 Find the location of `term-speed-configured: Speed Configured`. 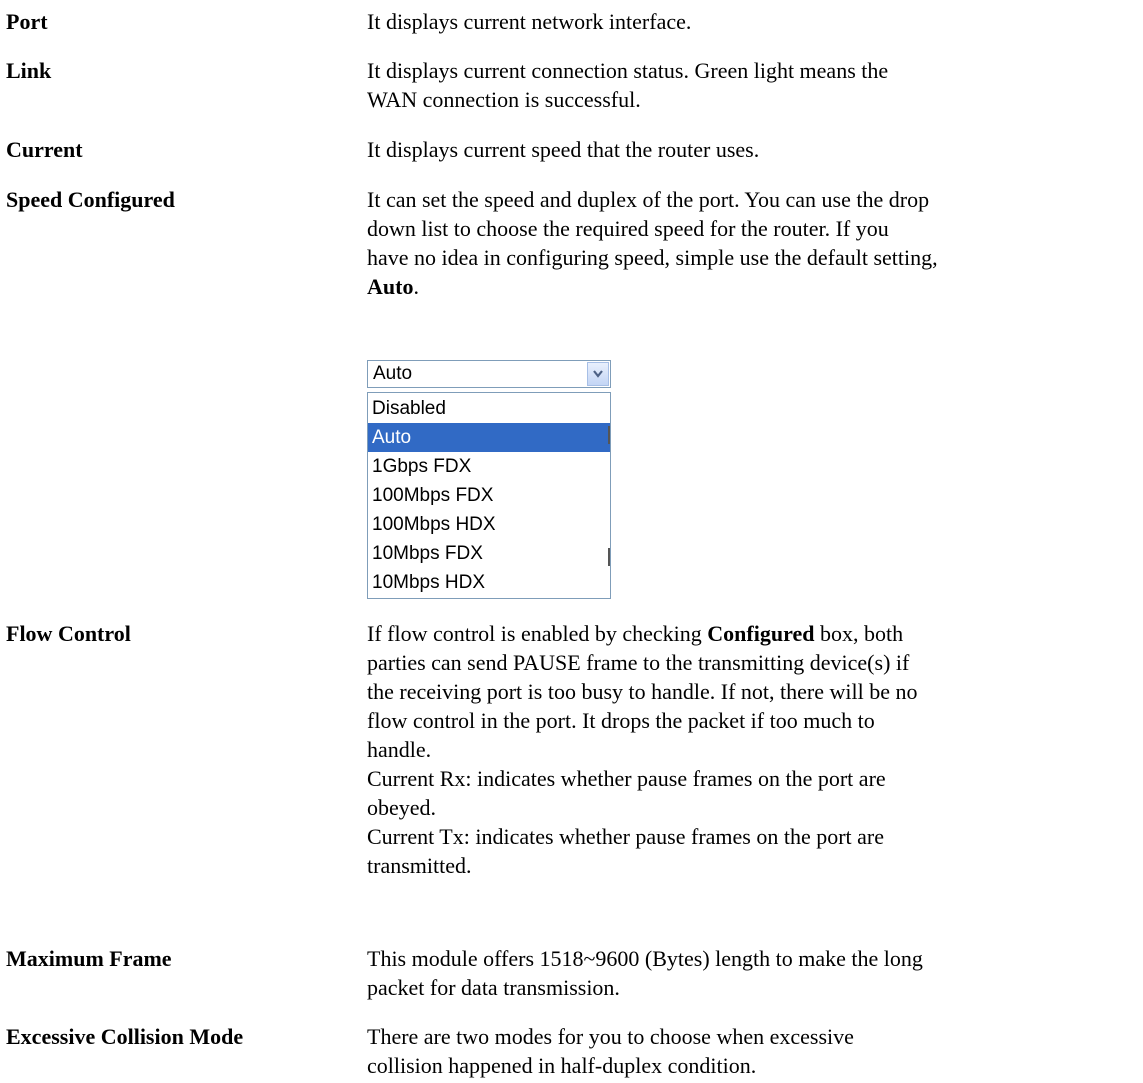

term-speed-configured: Speed Configured is located at coordinates (90, 199).